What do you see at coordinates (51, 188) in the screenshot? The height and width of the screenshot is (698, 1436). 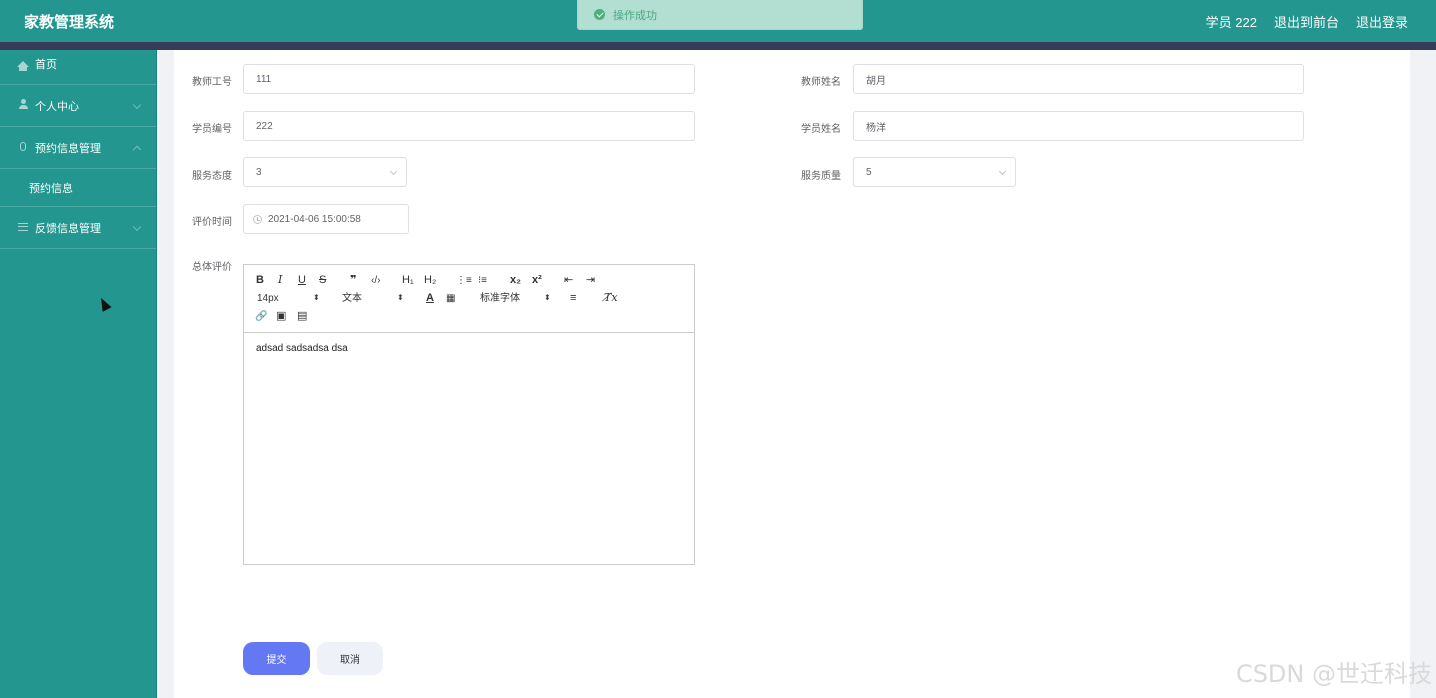 I see `sidebar-item-label: 预约信息` at bounding box center [51, 188].